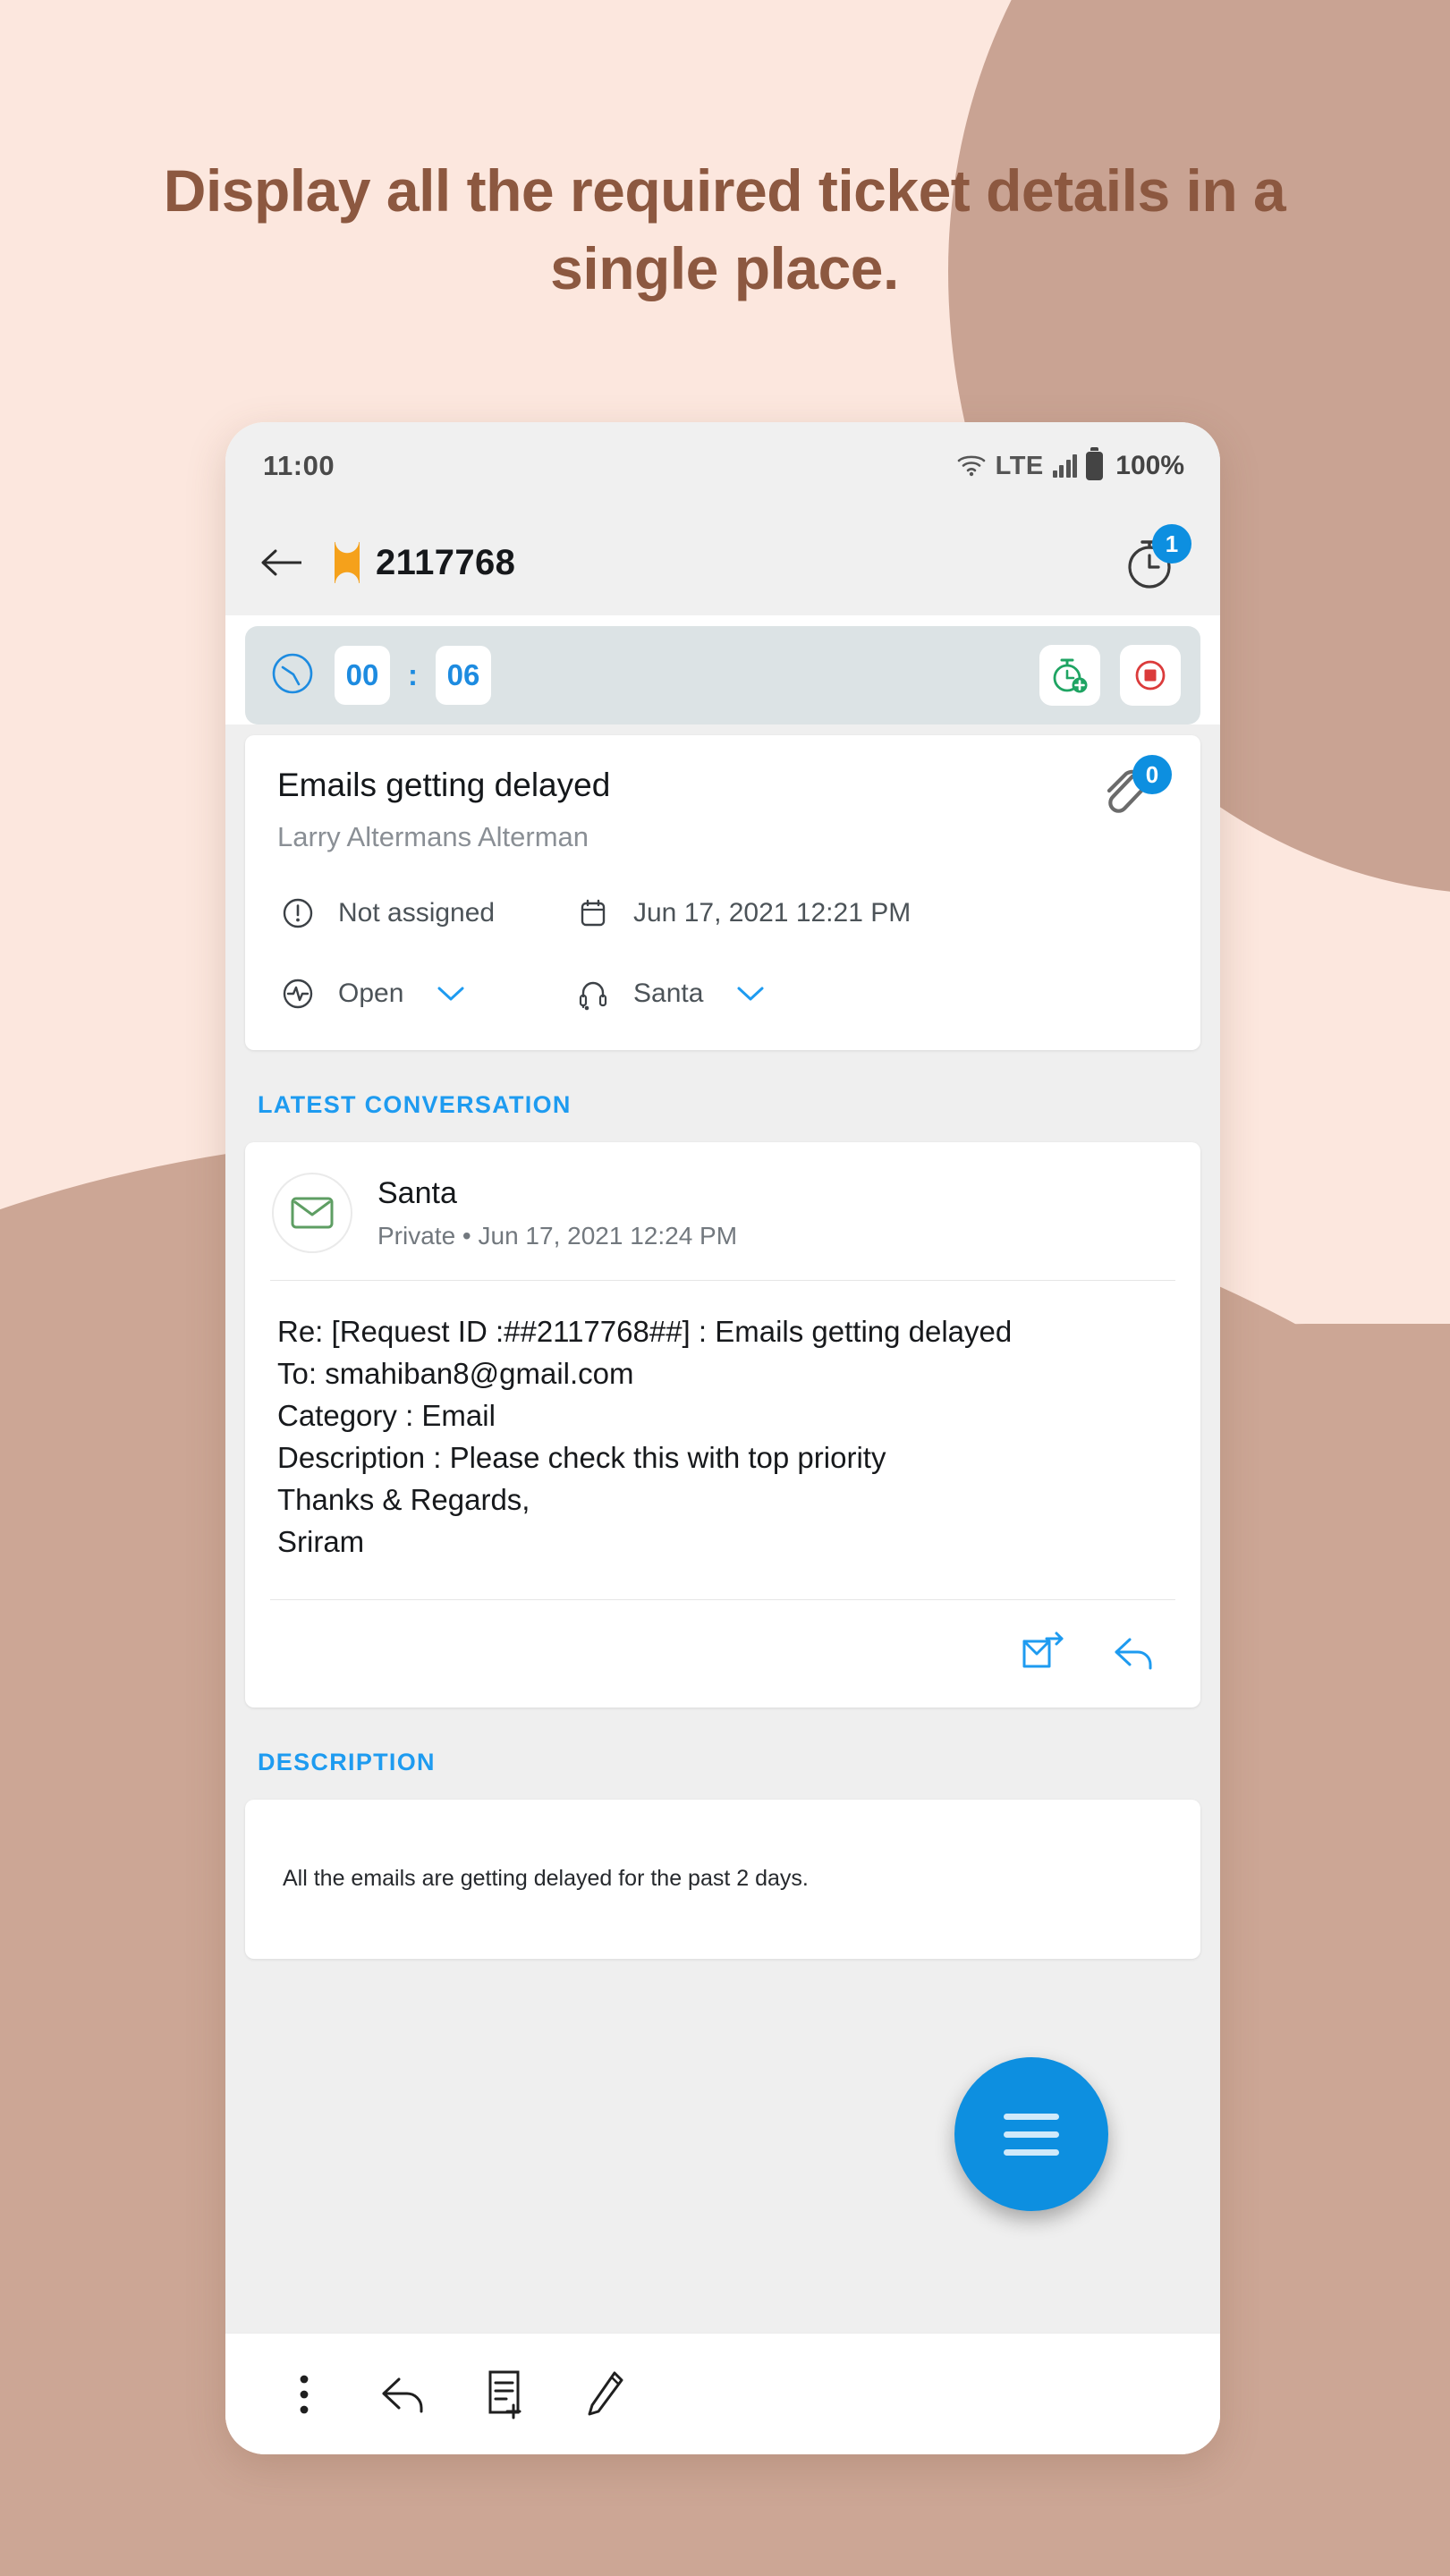 The height and width of the screenshot is (2576, 1450). What do you see at coordinates (415, 1105) in the screenshot?
I see `latest-conversation-label: LATEST CONVERSATION` at bounding box center [415, 1105].